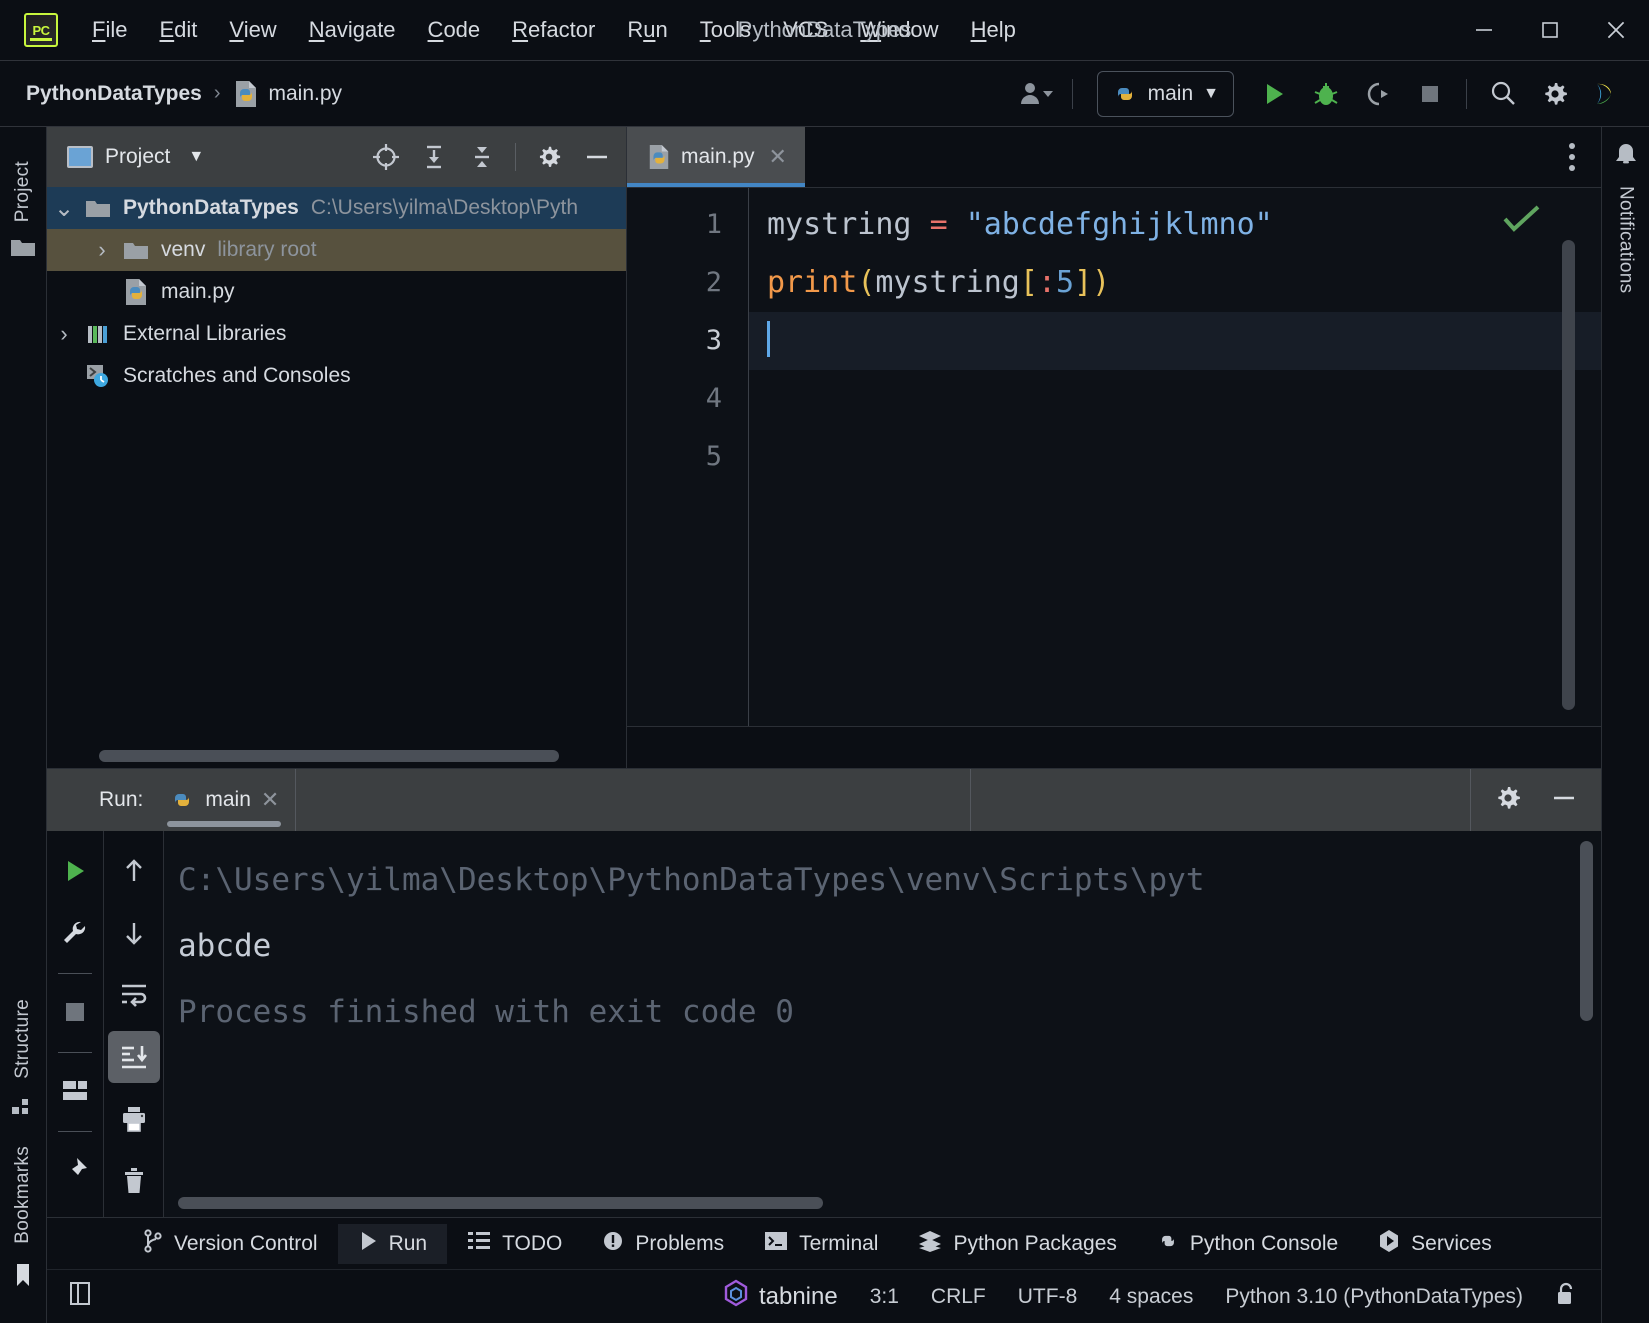 Image resolution: width=1649 pixels, height=1323 pixels. Describe the element at coordinates (224, 800) in the screenshot. I see `run-tab-main: main ✕` at that location.